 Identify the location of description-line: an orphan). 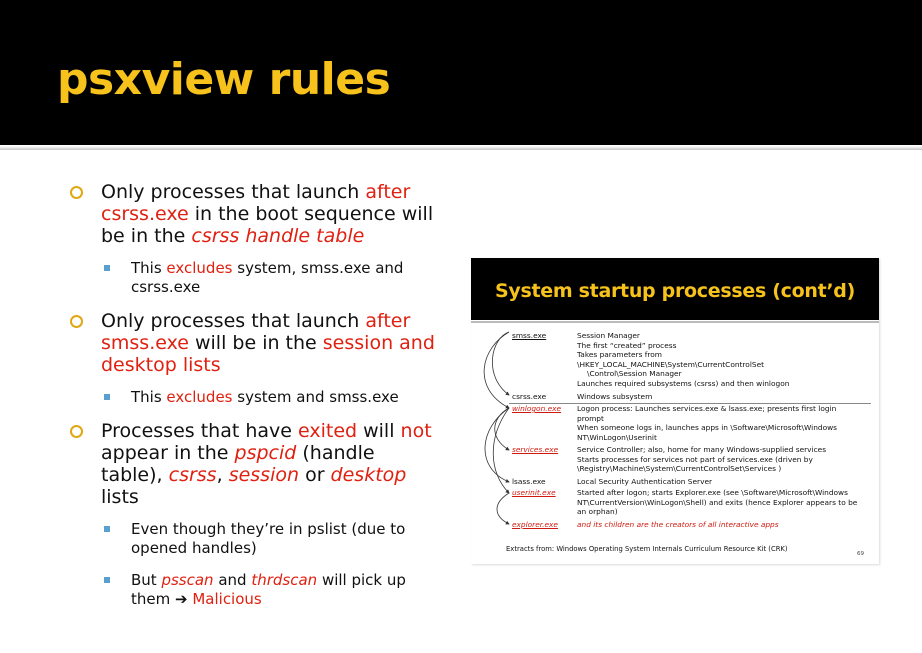
(597, 512).